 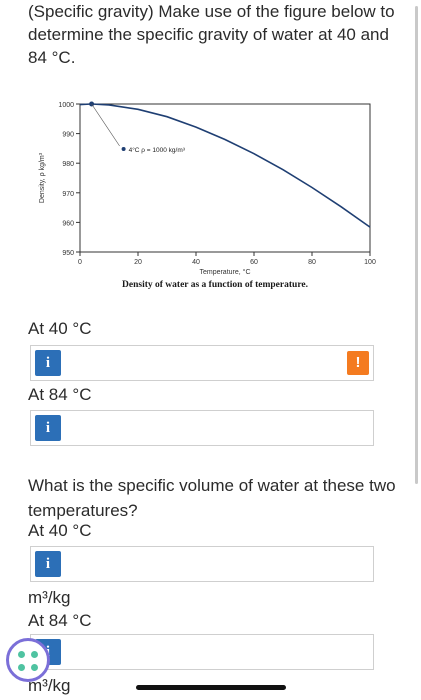 What do you see at coordinates (312, 262) in the screenshot?
I see `x-tick-label: 80` at bounding box center [312, 262].